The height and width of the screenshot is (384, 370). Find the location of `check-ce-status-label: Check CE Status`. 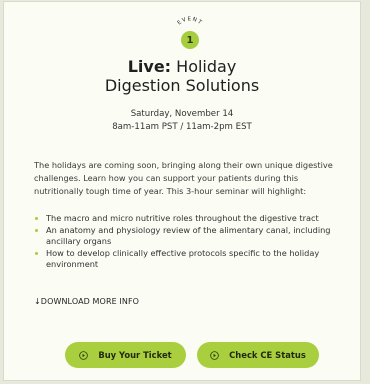

check-ce-status-label: Check CE Status is located at coordinates (267, 355).